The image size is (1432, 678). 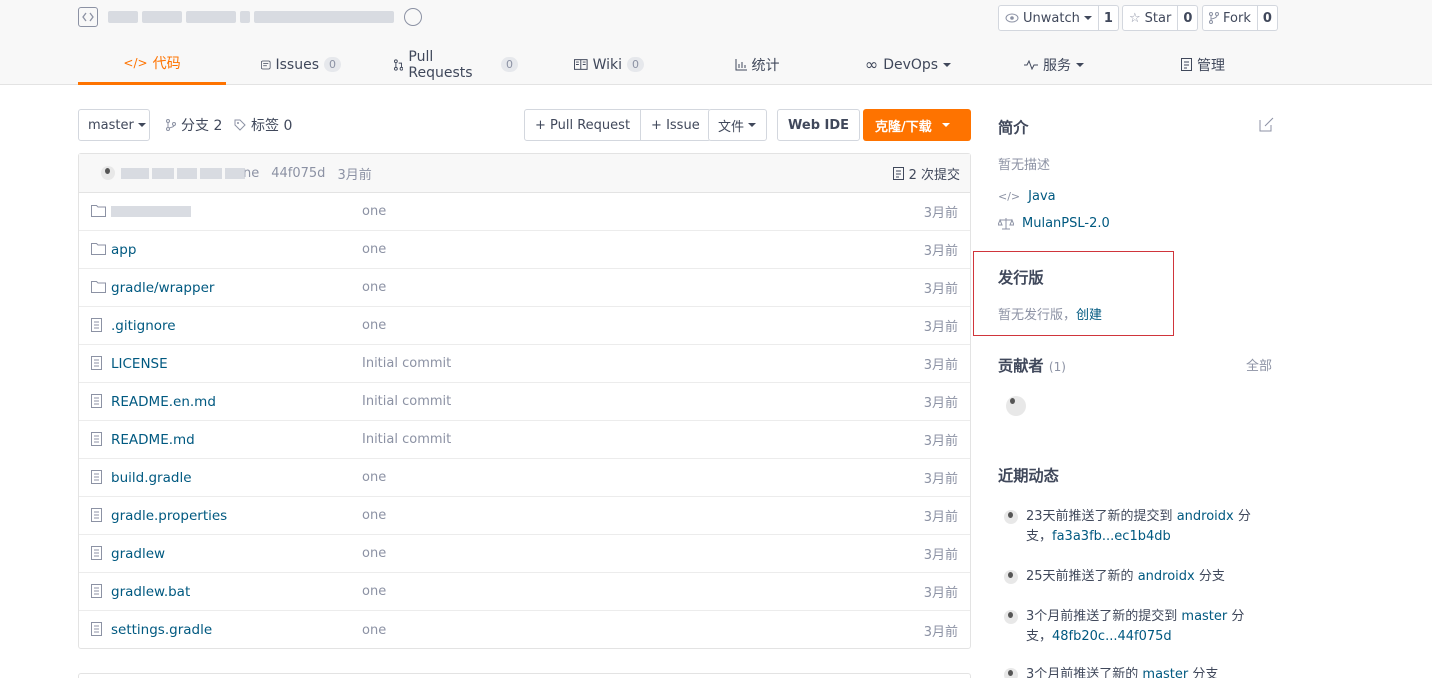 I want to click on file-menu: 文件, so click(x=737, y=125).